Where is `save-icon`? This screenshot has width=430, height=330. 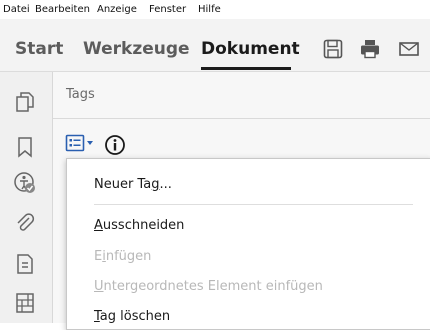 save-icon is located at coordinates (333, 49).